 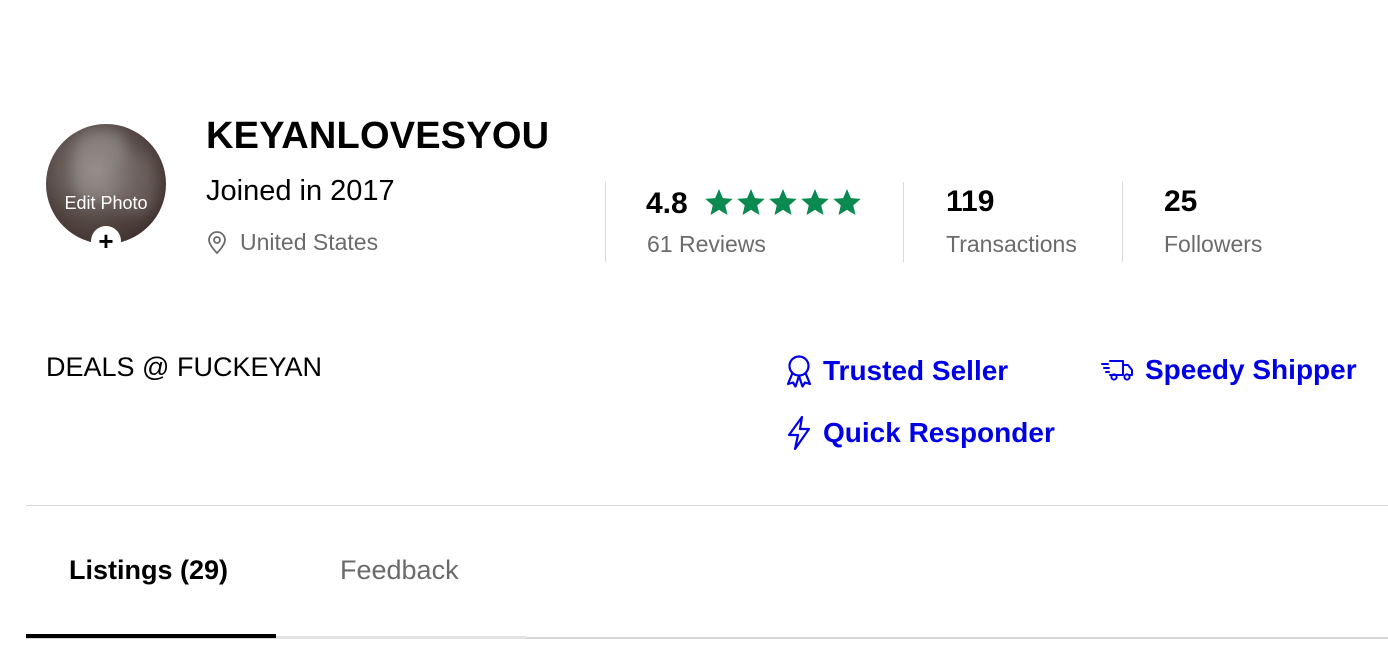 What do you see at coordinates (1251, 369) in the screenshot?
I see `badge-speedy-shipper-label: Speedy Shipper` at bounding box center [1251, 369].